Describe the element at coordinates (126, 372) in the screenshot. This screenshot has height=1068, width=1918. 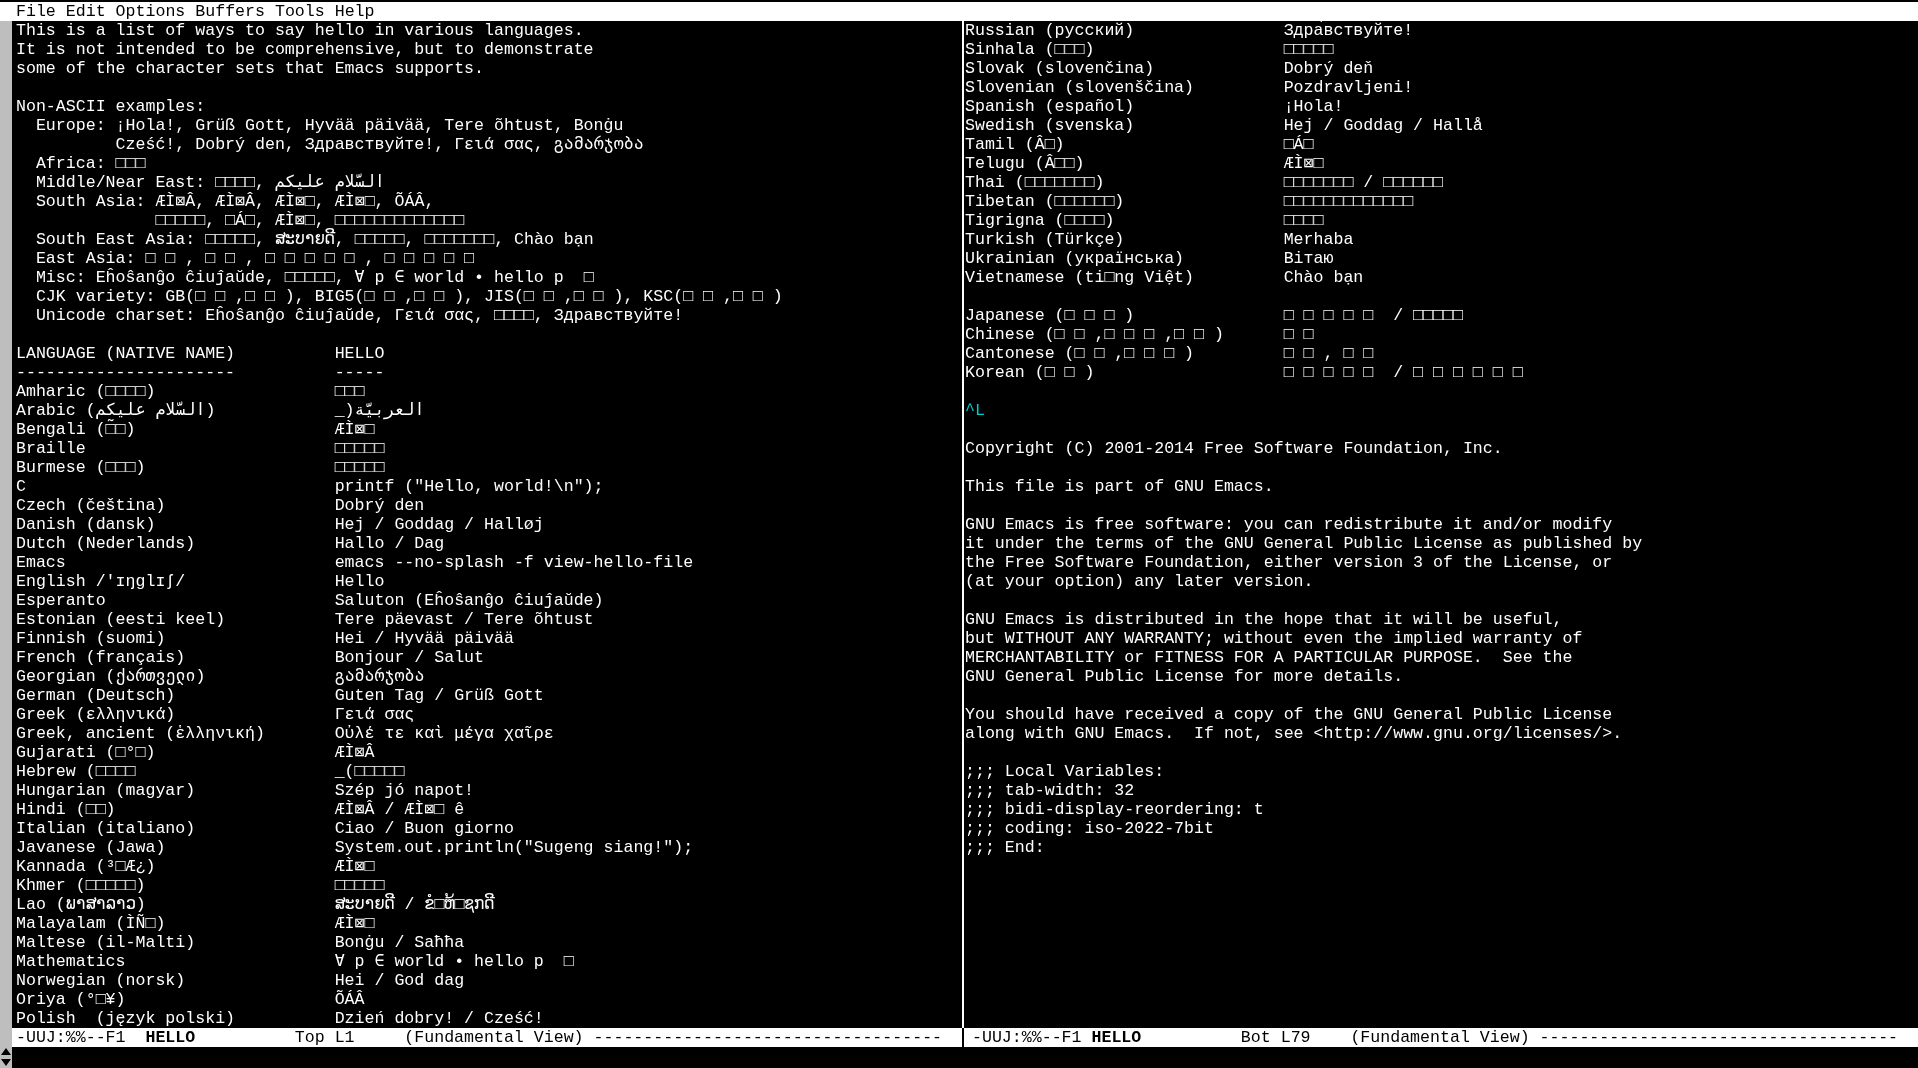
I see `header-underline: ----------------------` at that location.